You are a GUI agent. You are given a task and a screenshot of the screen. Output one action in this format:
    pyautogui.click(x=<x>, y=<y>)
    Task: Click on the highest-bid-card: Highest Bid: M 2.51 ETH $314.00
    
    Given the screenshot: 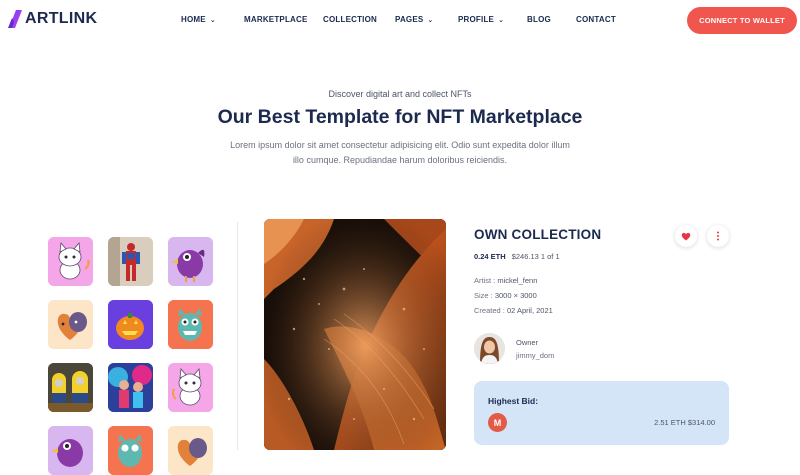 What is the action you would take?
    pyautogui.click(x=601, y=413)
    